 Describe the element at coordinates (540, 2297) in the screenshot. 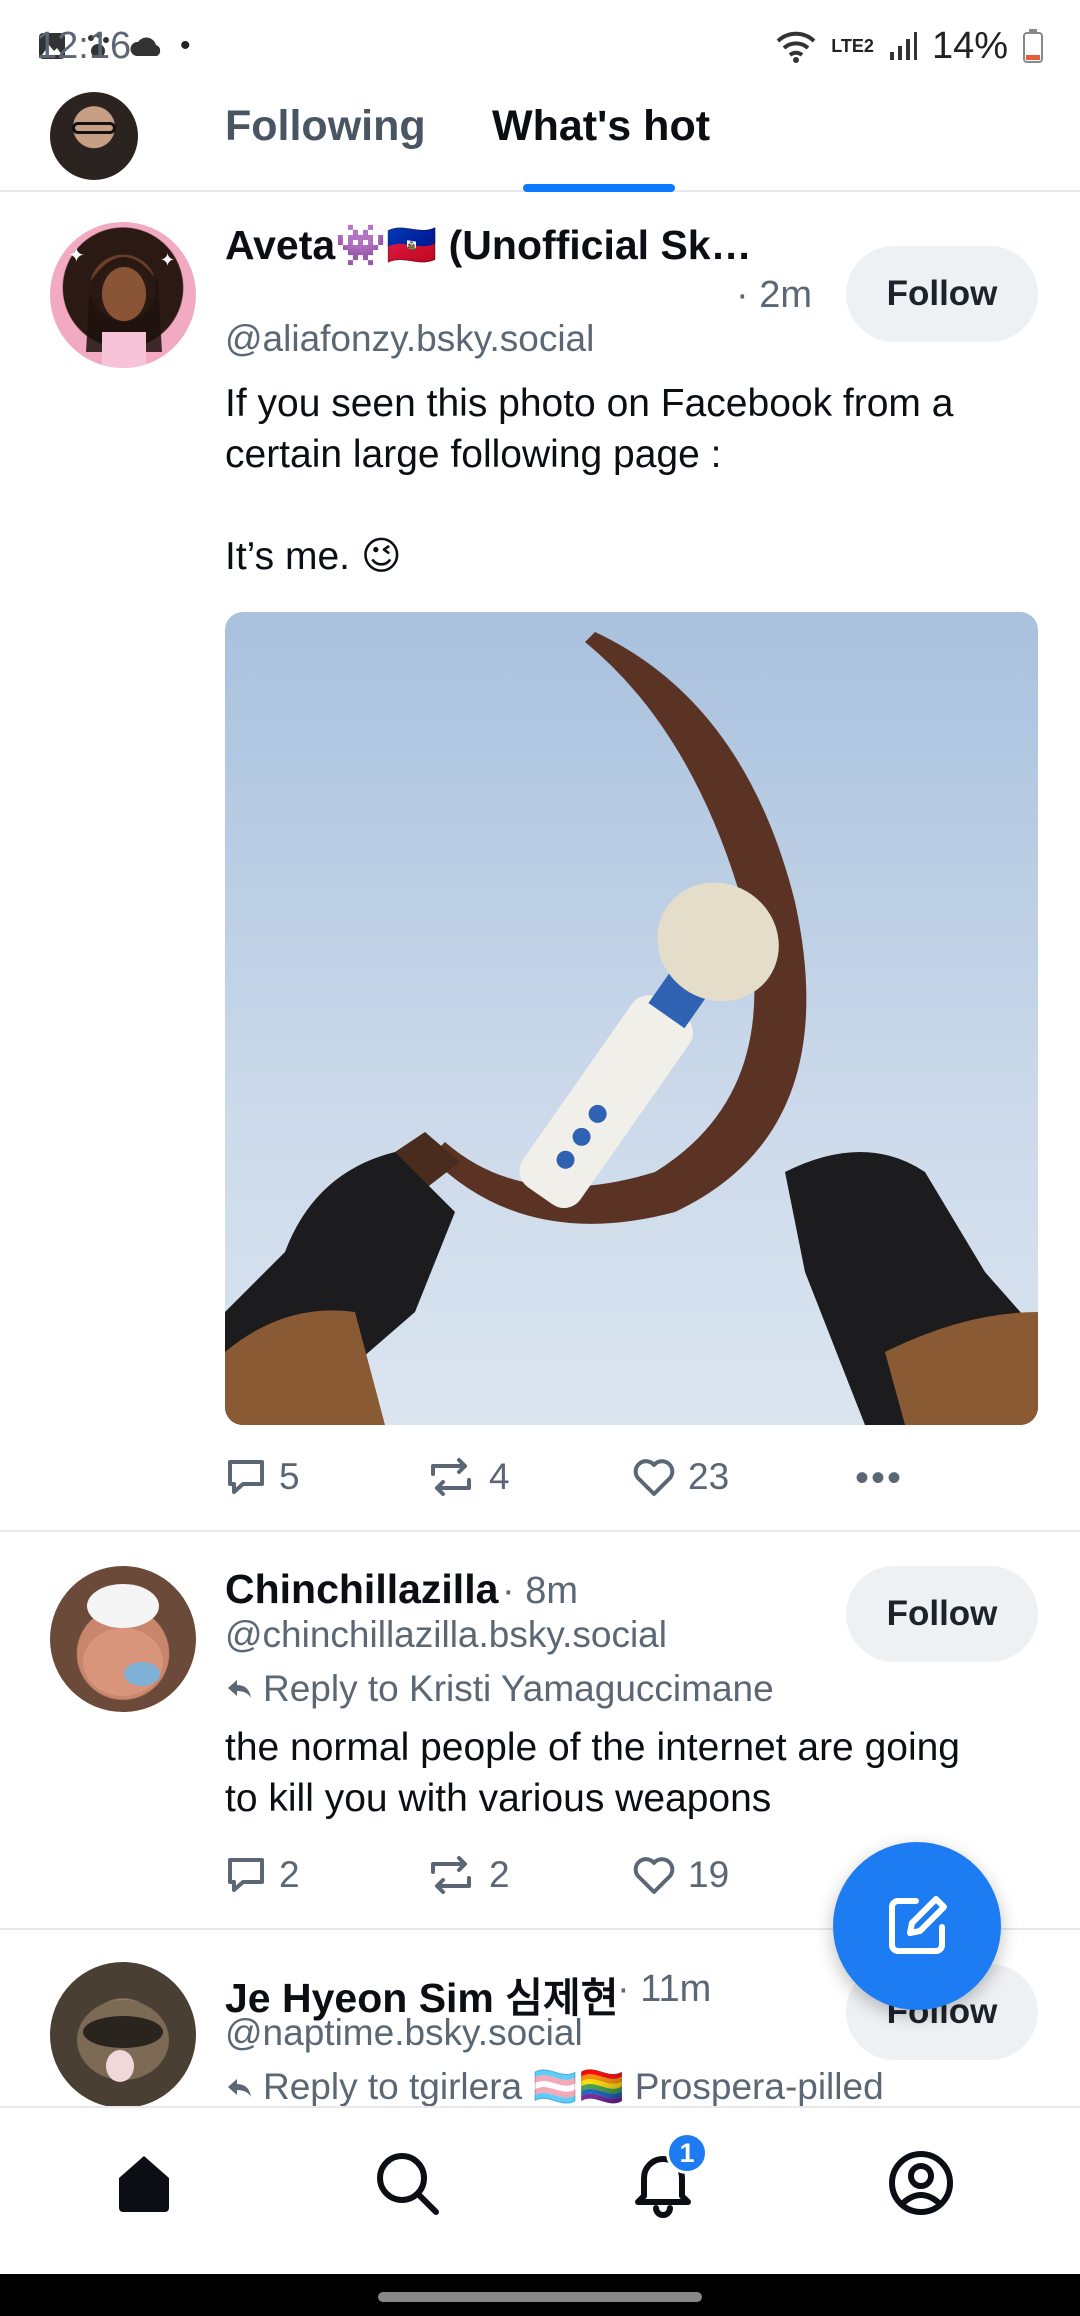

I see `home-gesture-bar` at that location.